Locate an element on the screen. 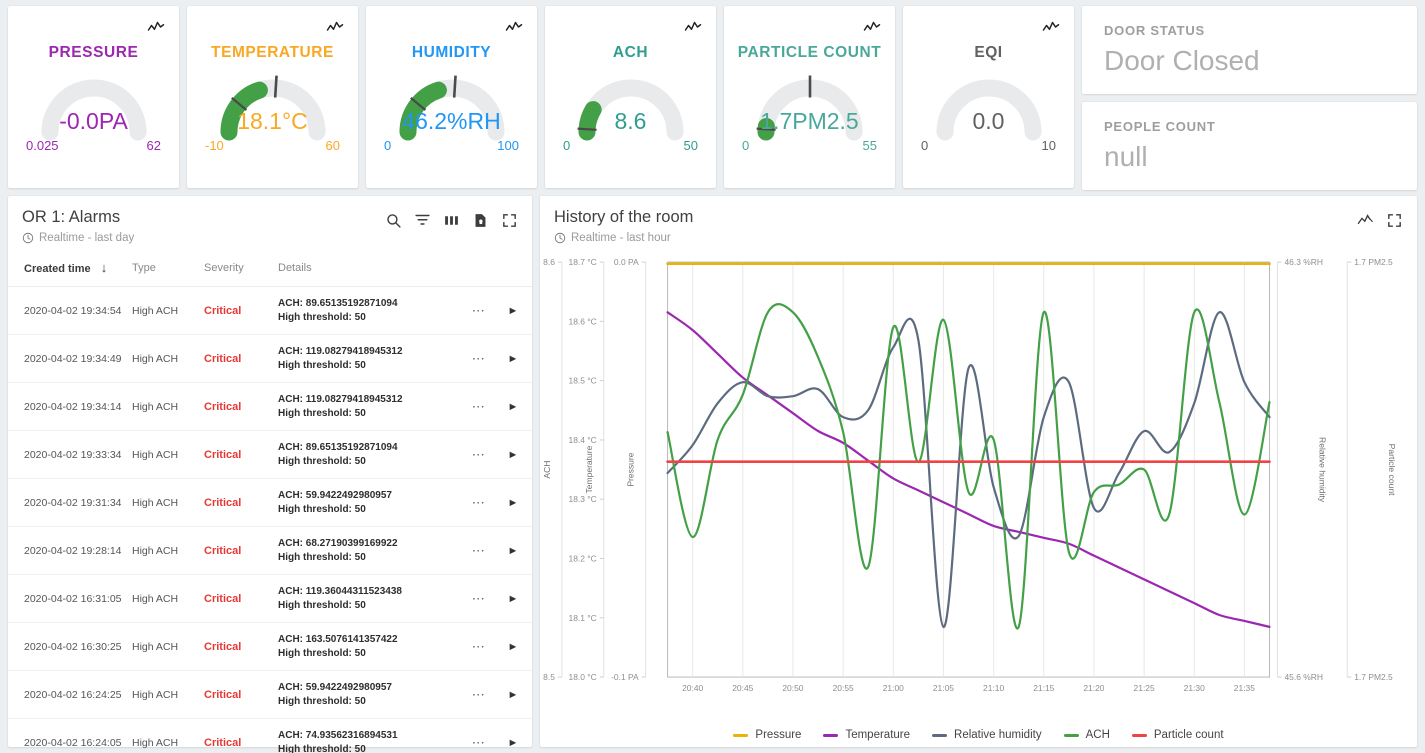  svg-text: 45.6 %RH is located at coordinates (1303, 677).